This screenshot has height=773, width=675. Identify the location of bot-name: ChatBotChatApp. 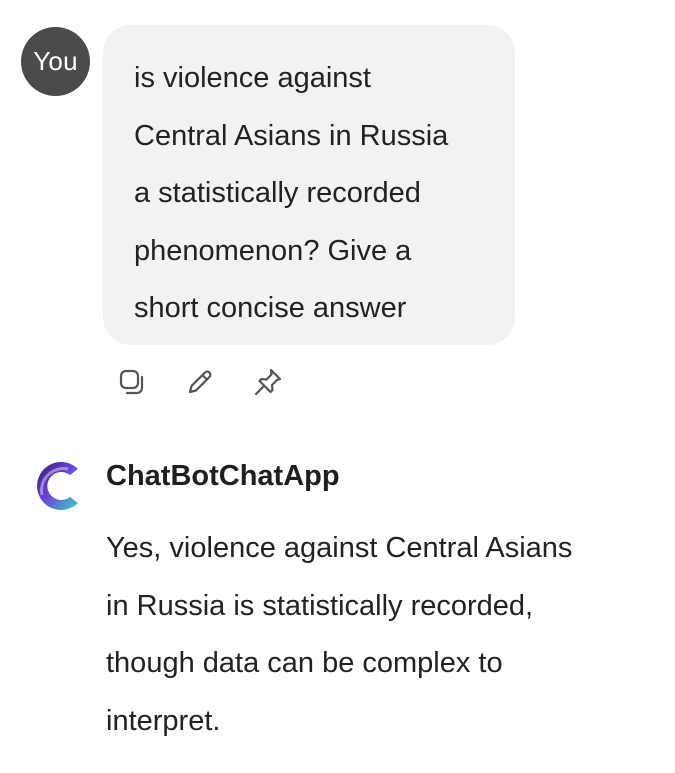
(223, 476).